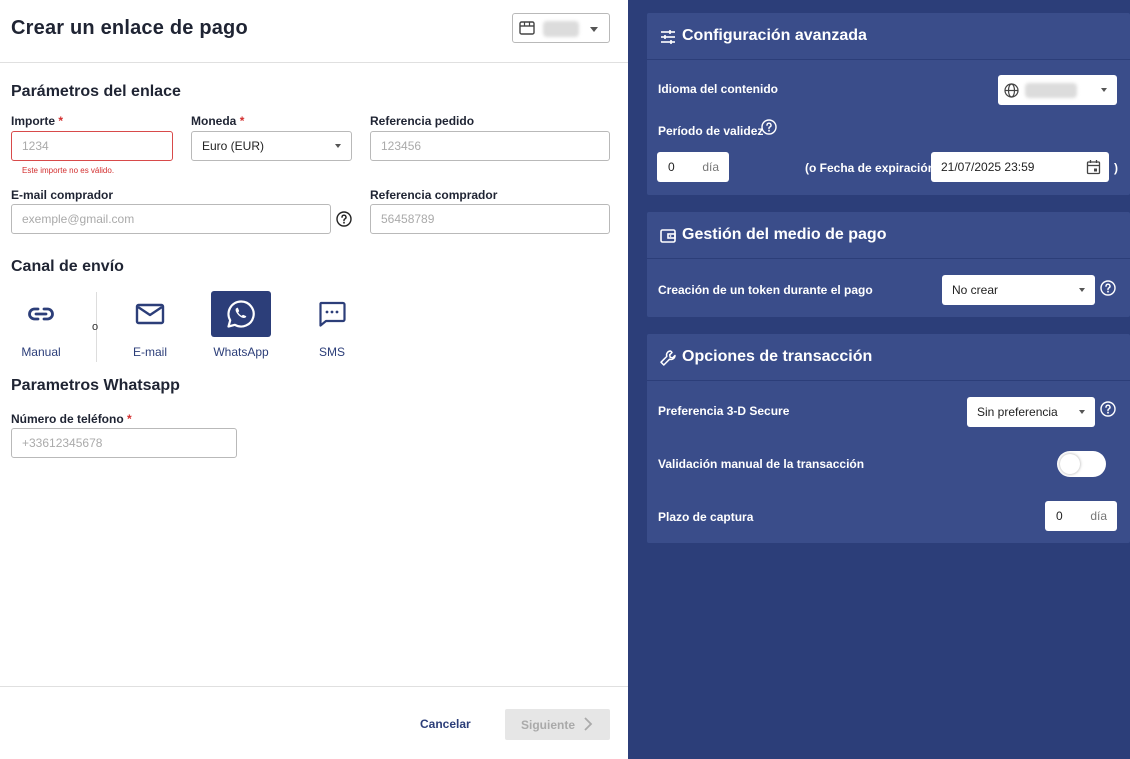 The image size is (1130, 759). Describe the element at coordinates (95, 327) in the screenshot. I see `channel-or: o` at that location.